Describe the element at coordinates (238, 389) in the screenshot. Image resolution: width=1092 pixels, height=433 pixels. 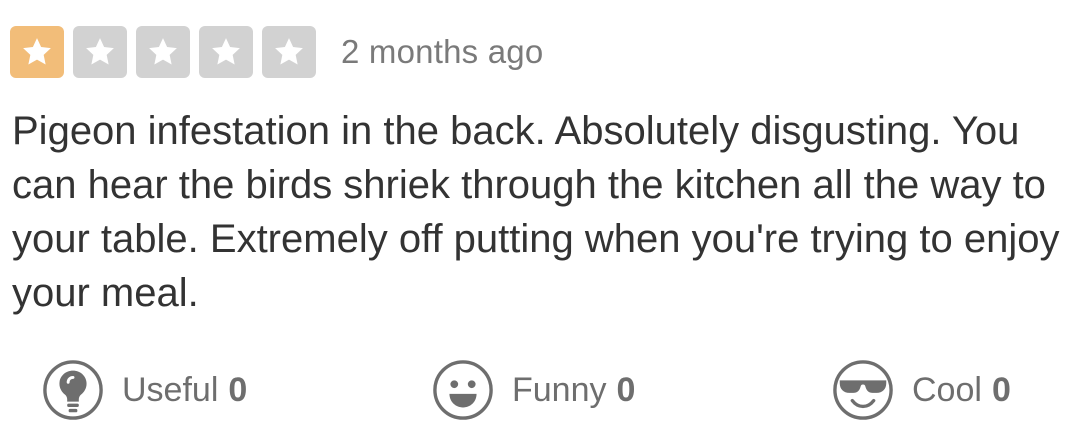
I see `useful-count: 0` at that location.